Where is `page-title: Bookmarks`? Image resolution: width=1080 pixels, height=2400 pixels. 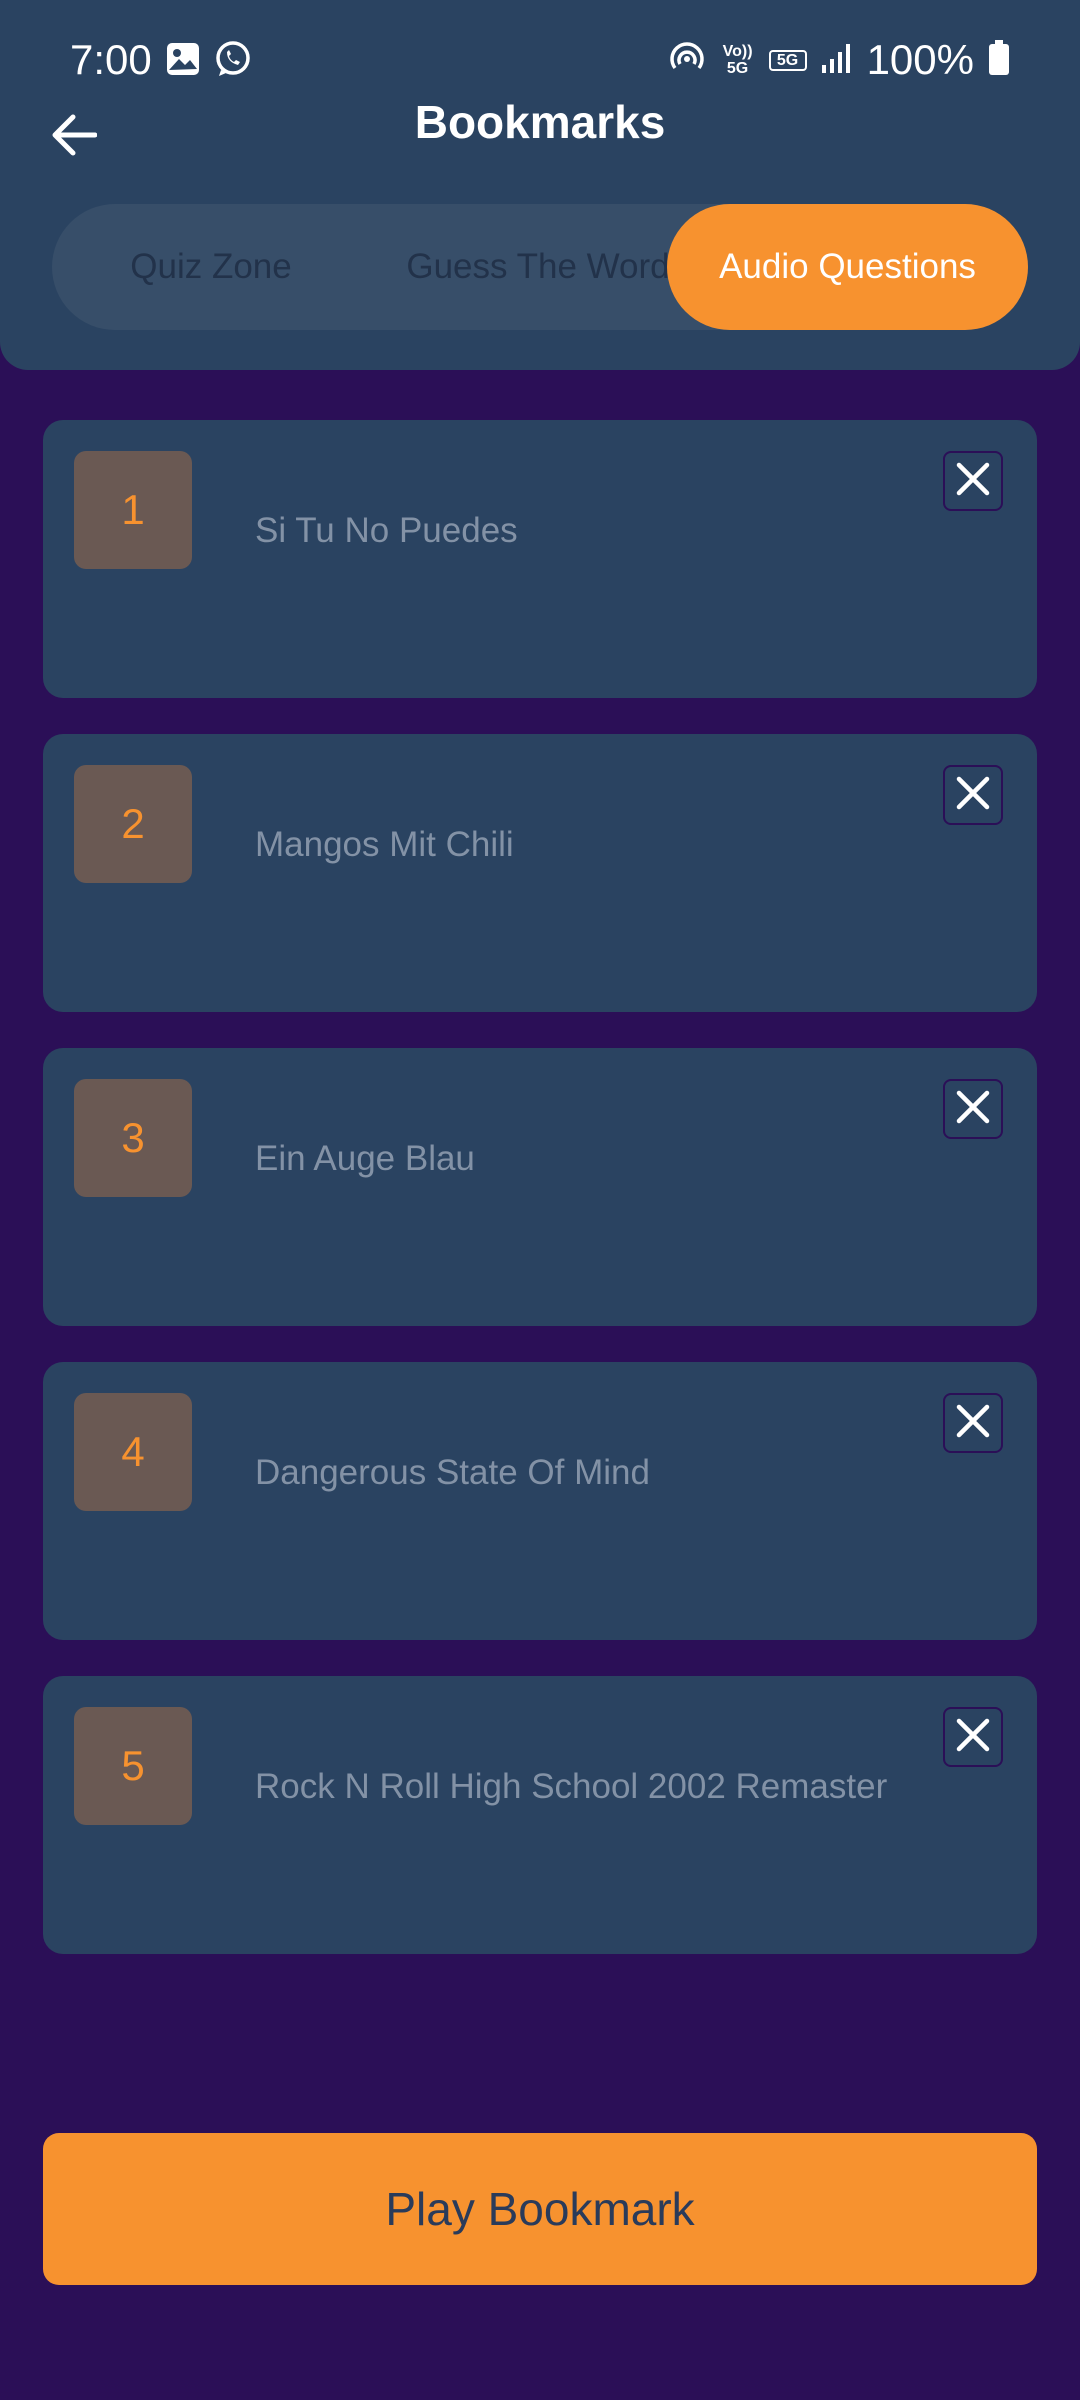
page-title: Bookmarks is located at coordinates (540, 122).